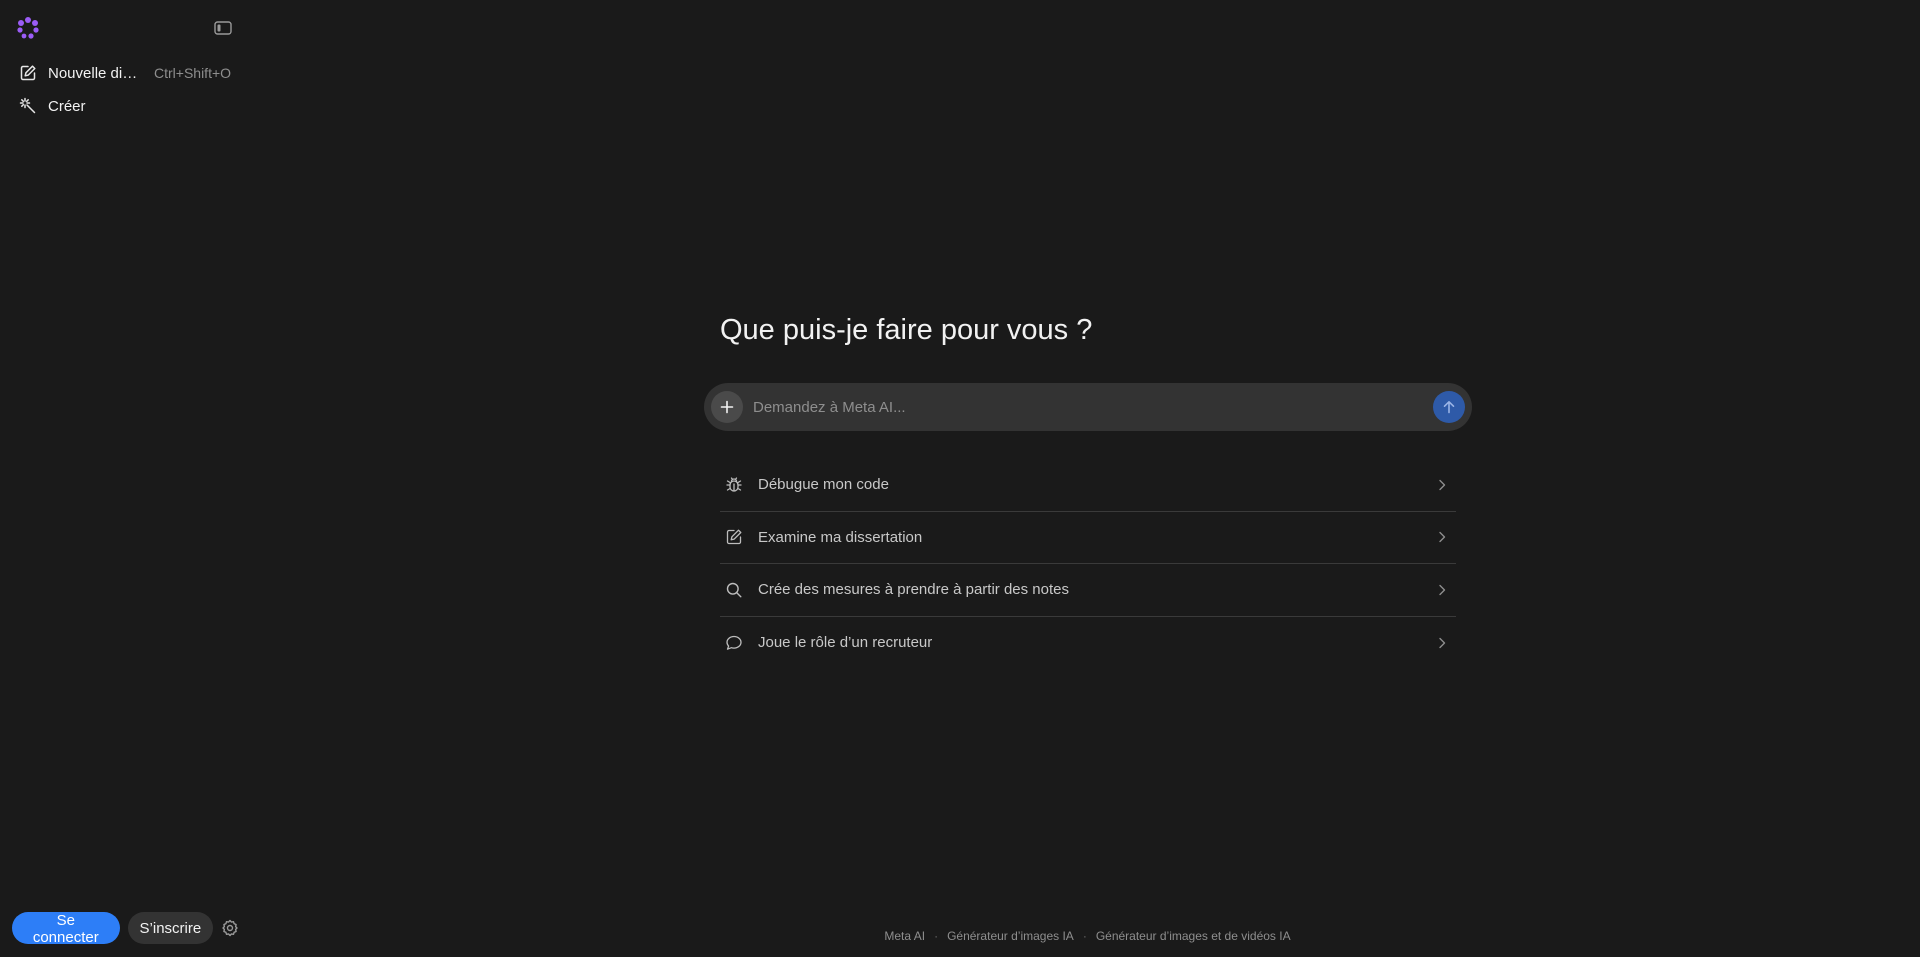 The height and width of the screenshot is (957, 1920). What do you see at coordinates (28, 73) in the screenshot?
I see `new-chat-icon` at bounding box center [28, 73].